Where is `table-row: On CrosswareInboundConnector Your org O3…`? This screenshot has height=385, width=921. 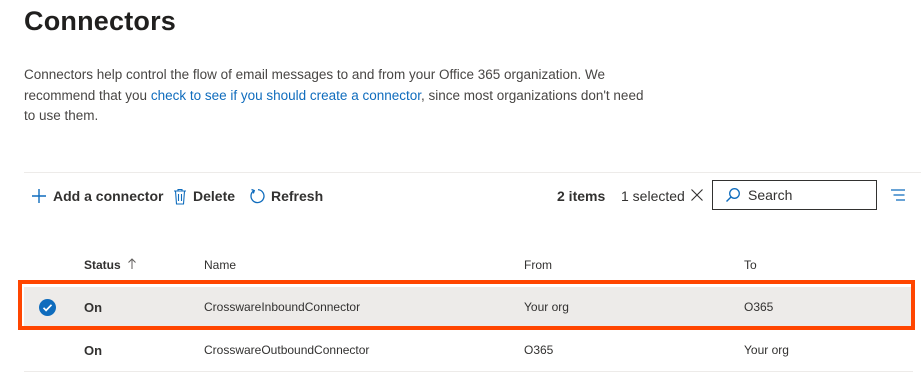
table-row: On CrosswareInboundConnector Your org O3… is located at coordinates (468, 307).